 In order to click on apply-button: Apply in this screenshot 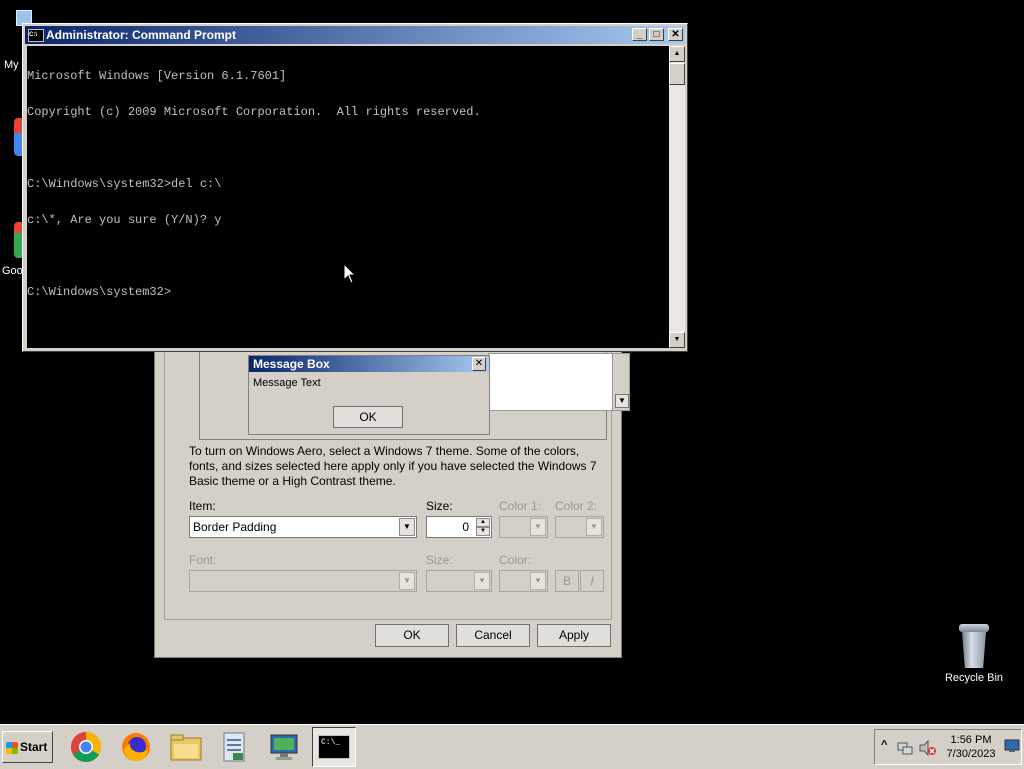, I will do `click(574, 635)`.